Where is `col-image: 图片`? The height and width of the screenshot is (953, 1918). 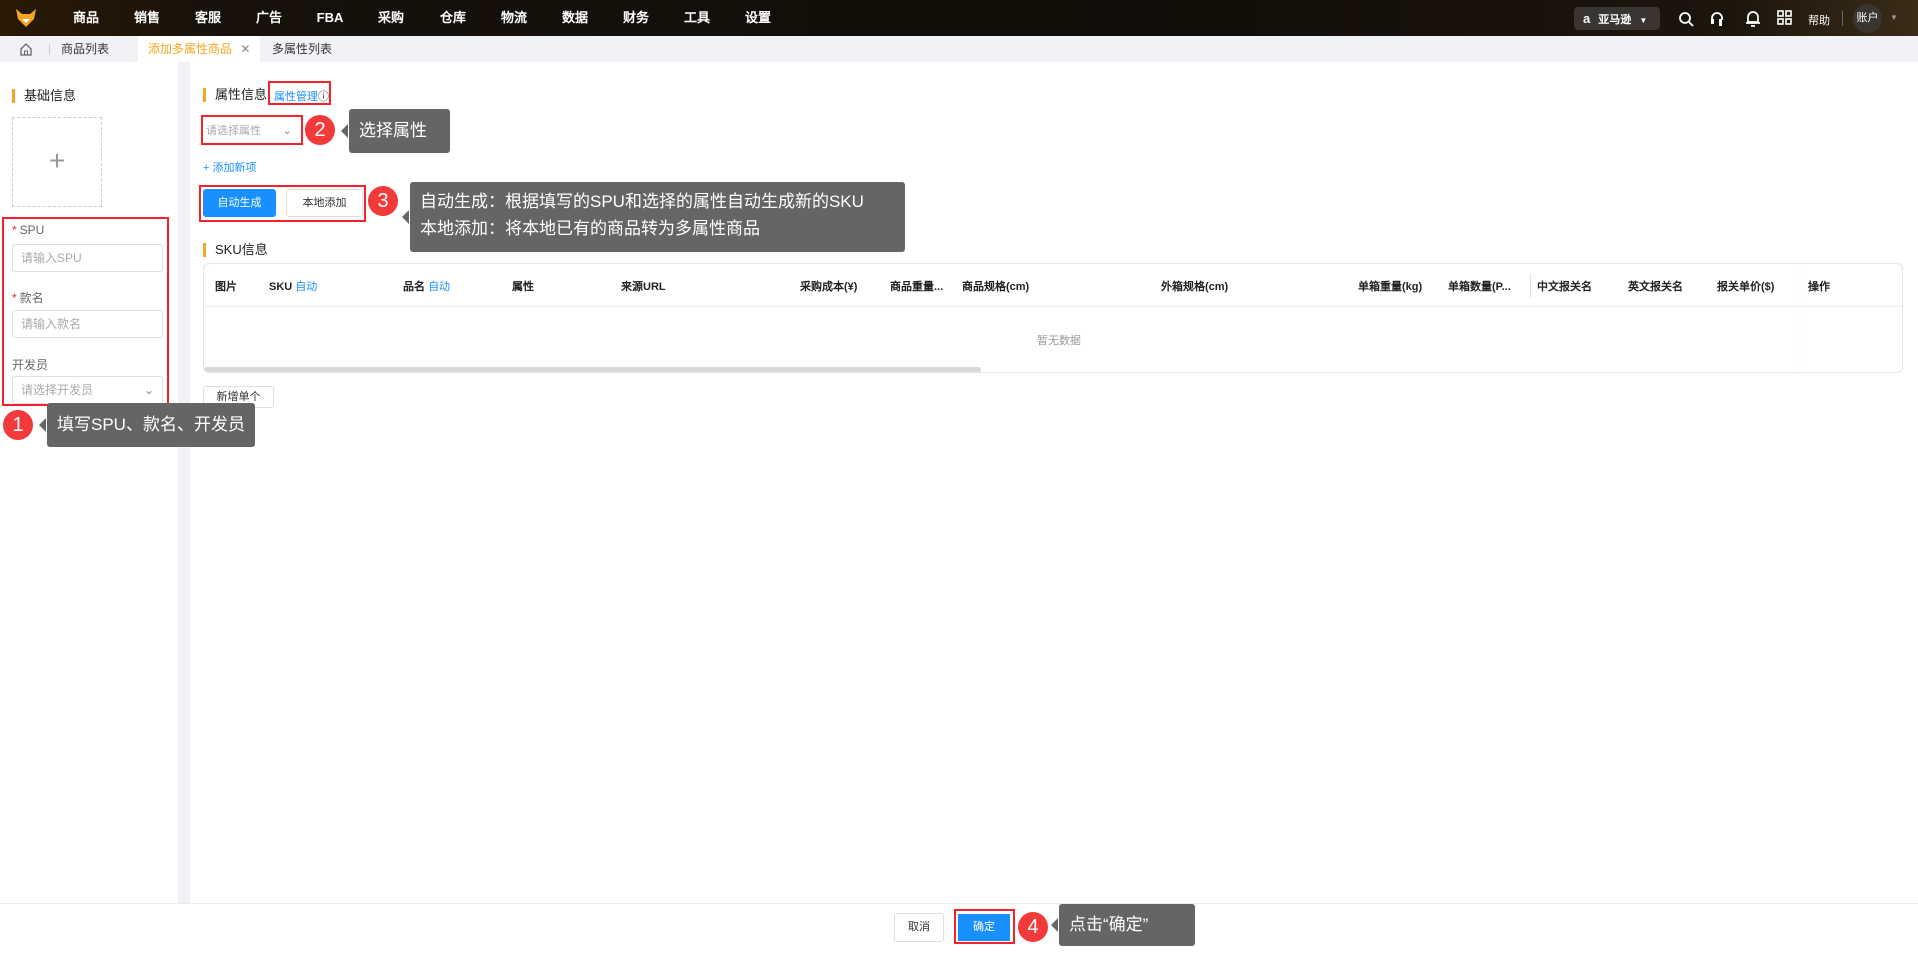 col-image: 图片 is located at coordinates (226, 287).